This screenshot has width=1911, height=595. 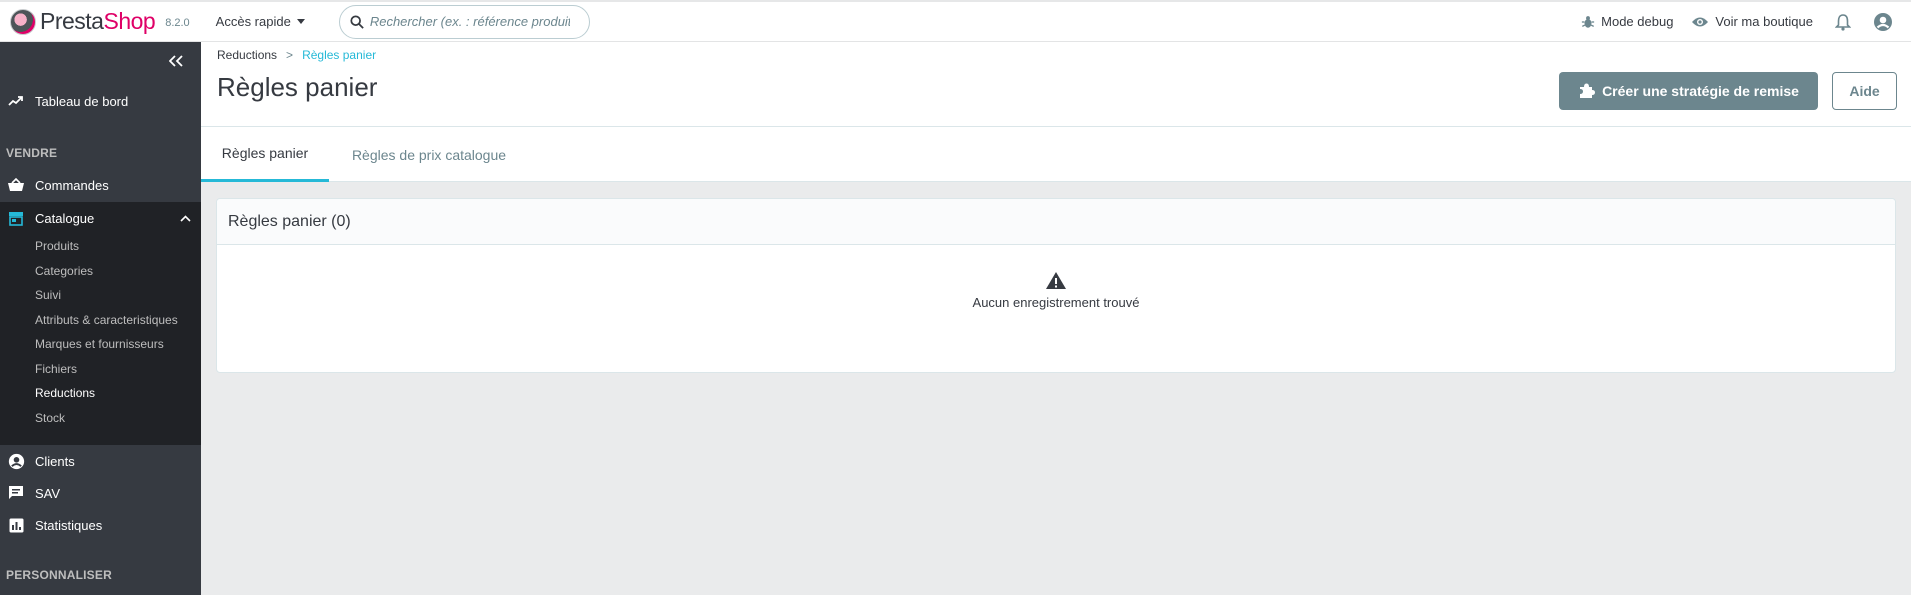 What do you see at coordinates (55, 461) in the screenshot?
I see `sidebar-item-label: Clients` at bounding box center [55, 461].